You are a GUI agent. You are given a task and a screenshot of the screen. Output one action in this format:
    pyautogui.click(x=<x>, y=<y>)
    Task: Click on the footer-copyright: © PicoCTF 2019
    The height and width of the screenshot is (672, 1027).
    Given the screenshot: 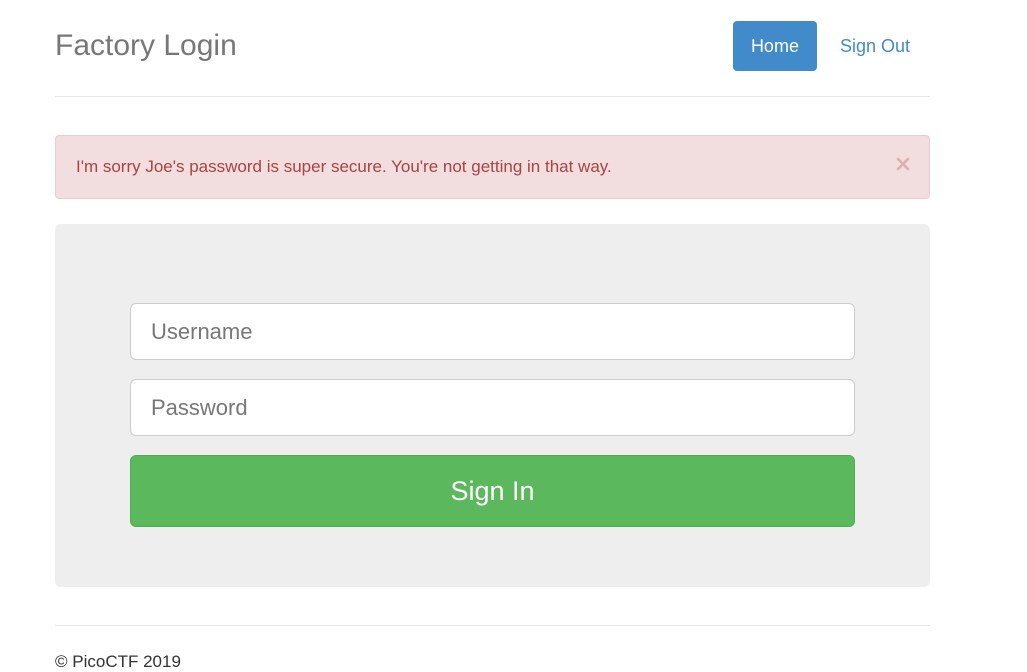 What is the action you would take?
    pyautogui.click(x=118, y=661)
    